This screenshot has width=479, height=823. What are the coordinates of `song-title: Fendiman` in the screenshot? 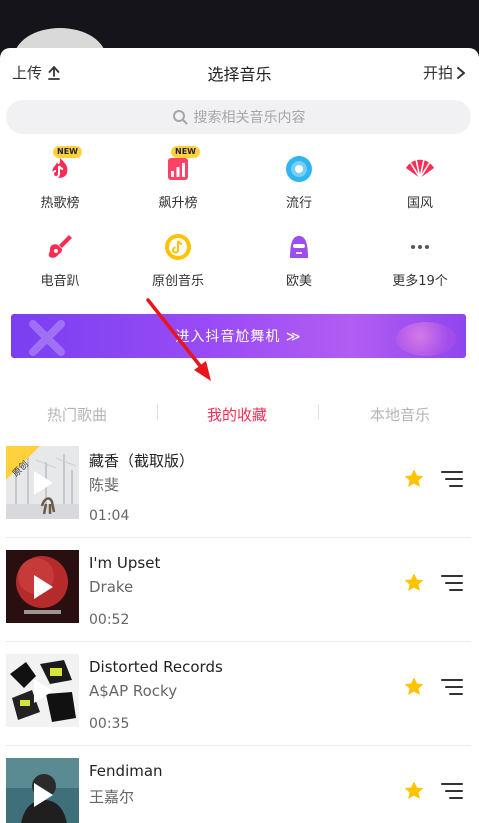 It's located at (126, 771).